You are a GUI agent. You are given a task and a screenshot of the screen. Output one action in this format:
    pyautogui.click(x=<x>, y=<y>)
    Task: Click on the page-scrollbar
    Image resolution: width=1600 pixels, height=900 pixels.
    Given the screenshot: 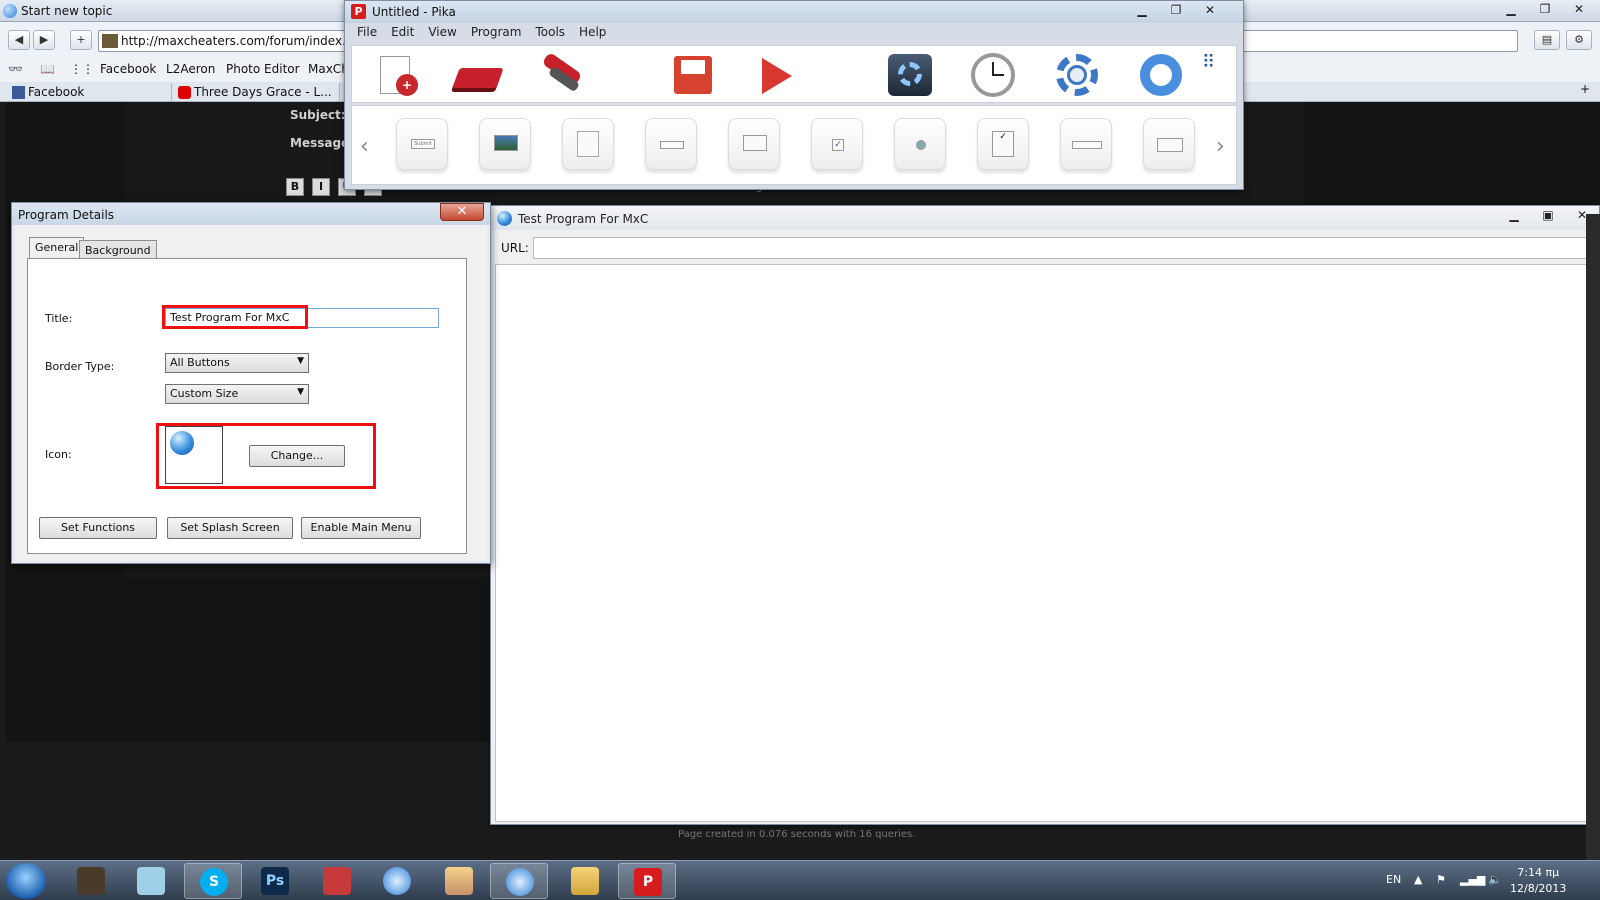 What is the action you would take?
    pyautogui.click(x=1593, y=537)
    